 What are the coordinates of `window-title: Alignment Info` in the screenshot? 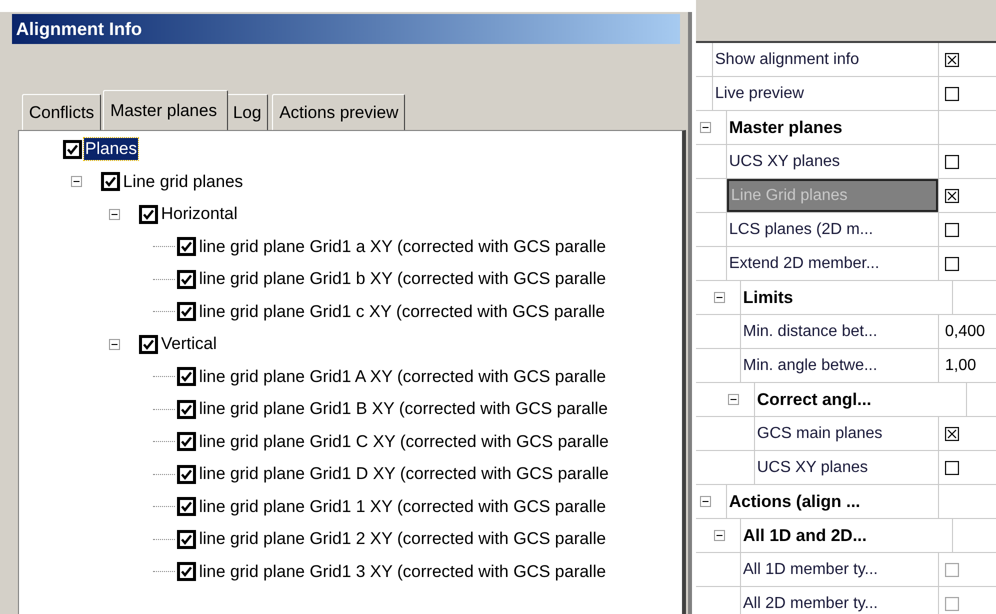 It's located at (79, 29).